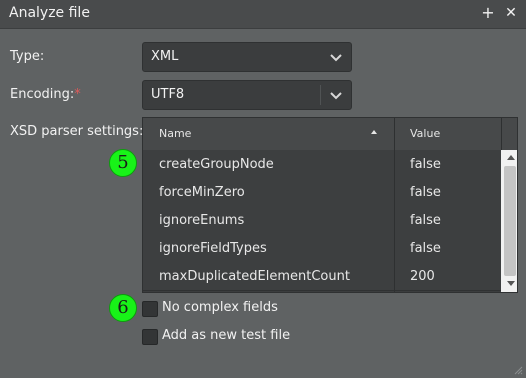 The height and width of the screenshot is (378, 526). I want to click on table-row: forceMinZero false, so click(322, 192).